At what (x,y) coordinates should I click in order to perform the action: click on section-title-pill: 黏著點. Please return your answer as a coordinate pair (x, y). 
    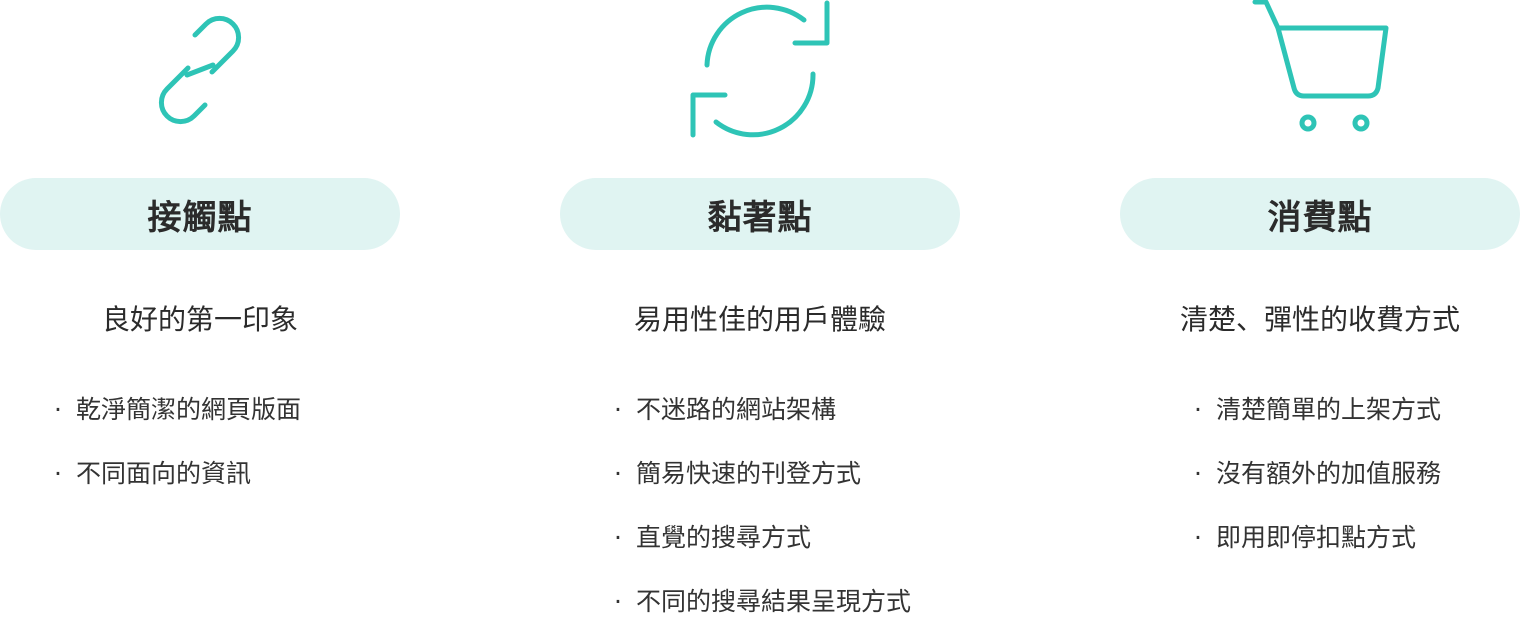
    Looking at the image, I should click on (760, 214).